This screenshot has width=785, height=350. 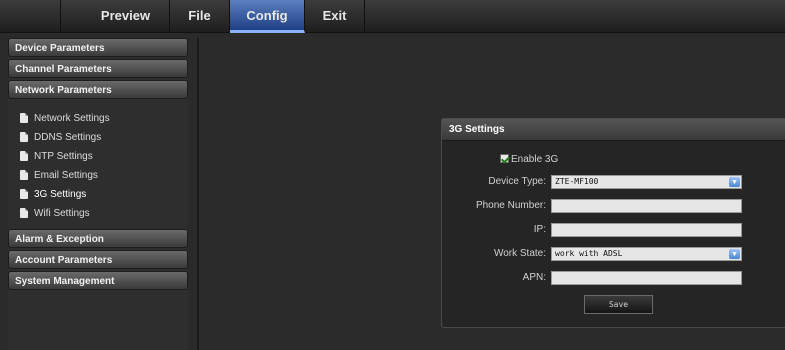 I want to click on sidebar-category-device-parameters: Device Parameters, so click(x=98, y=47).